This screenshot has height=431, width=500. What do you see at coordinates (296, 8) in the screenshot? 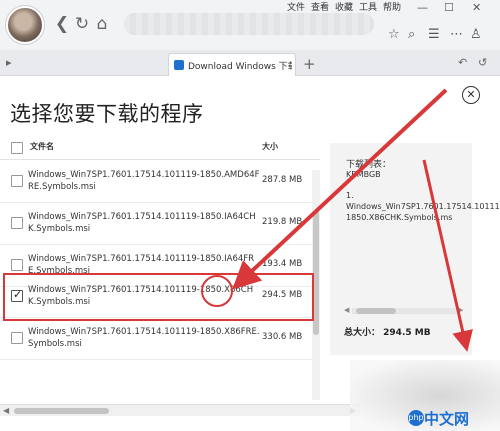
I see `menu-file: 文件` at bounding box center [296, 8].